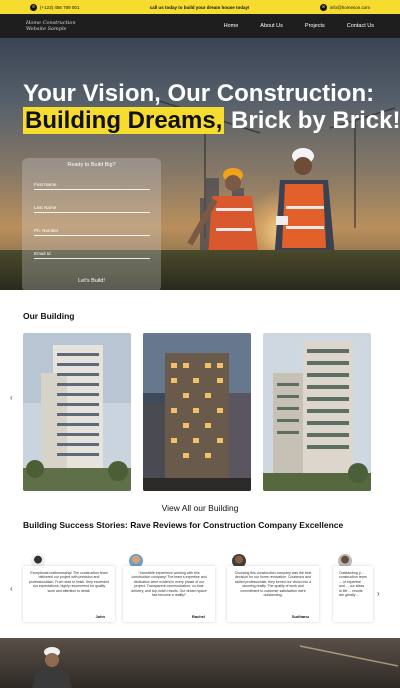  What do you see at coordinates (91, 165) in the screenshot?
I see `form-title: Ready to Build Big?` at bounding box center [91, 165].